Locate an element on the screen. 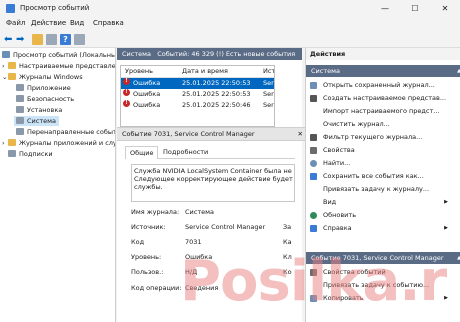 The width and height of the screenshot is (460, 322). action-refresh: Обновить is located at coordinates (381, 215).